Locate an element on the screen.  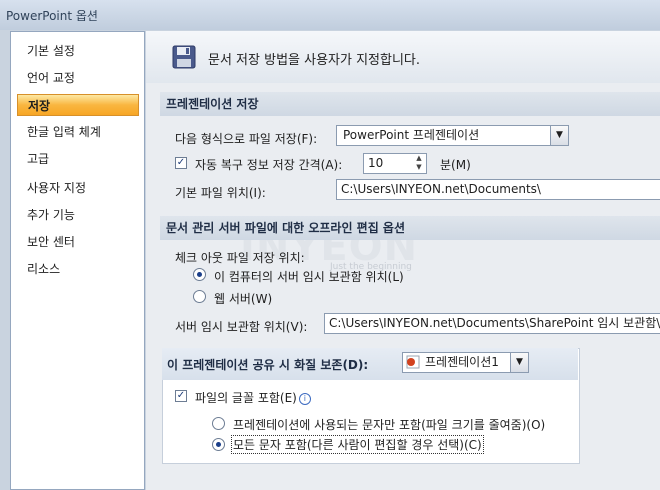
radio-all-chars-label: 모든 문자 포함(다른 사람이 편집할 경우 선택)(C) is located at coordinates (357, 444).